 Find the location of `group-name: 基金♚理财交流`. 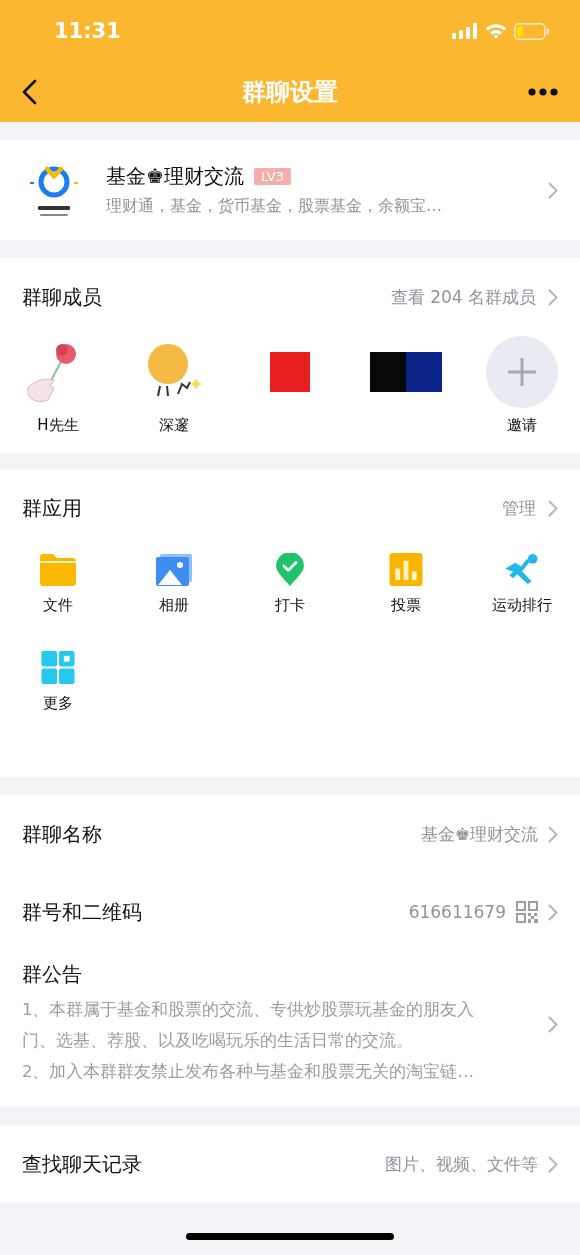

group-name: 基金♚理财交流 is located at coordinates (175, 176).